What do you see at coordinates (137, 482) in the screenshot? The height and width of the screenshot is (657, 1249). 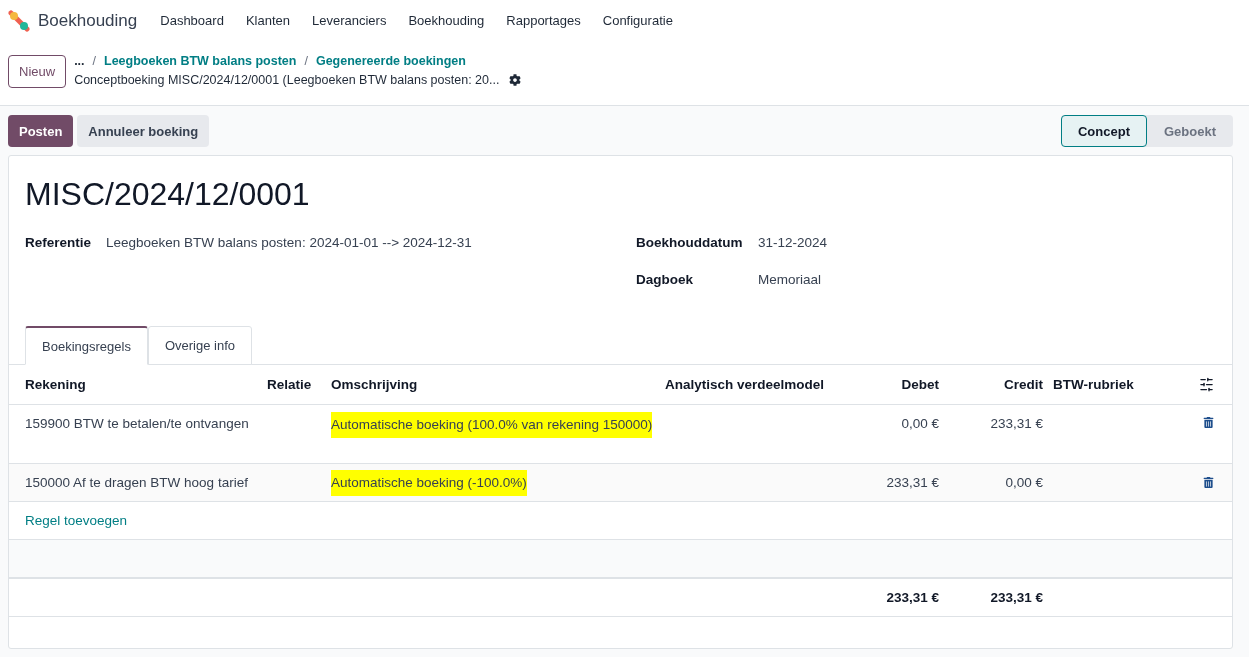 I see `table-cell-text: 150000 Af te dragen BTW hoog tarief` at bounding box center [137, 482].